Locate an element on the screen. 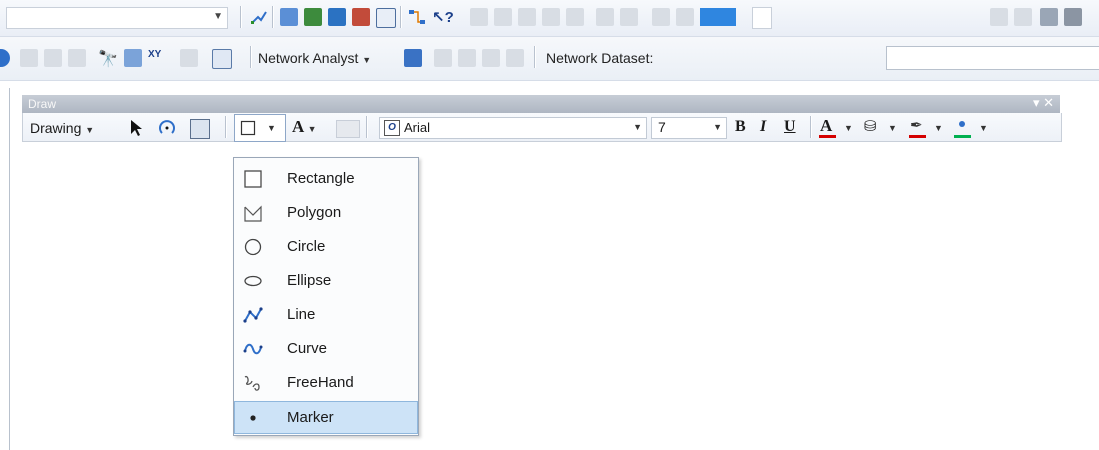  pen-icon: ✒ is located at coordinates (916, 125).